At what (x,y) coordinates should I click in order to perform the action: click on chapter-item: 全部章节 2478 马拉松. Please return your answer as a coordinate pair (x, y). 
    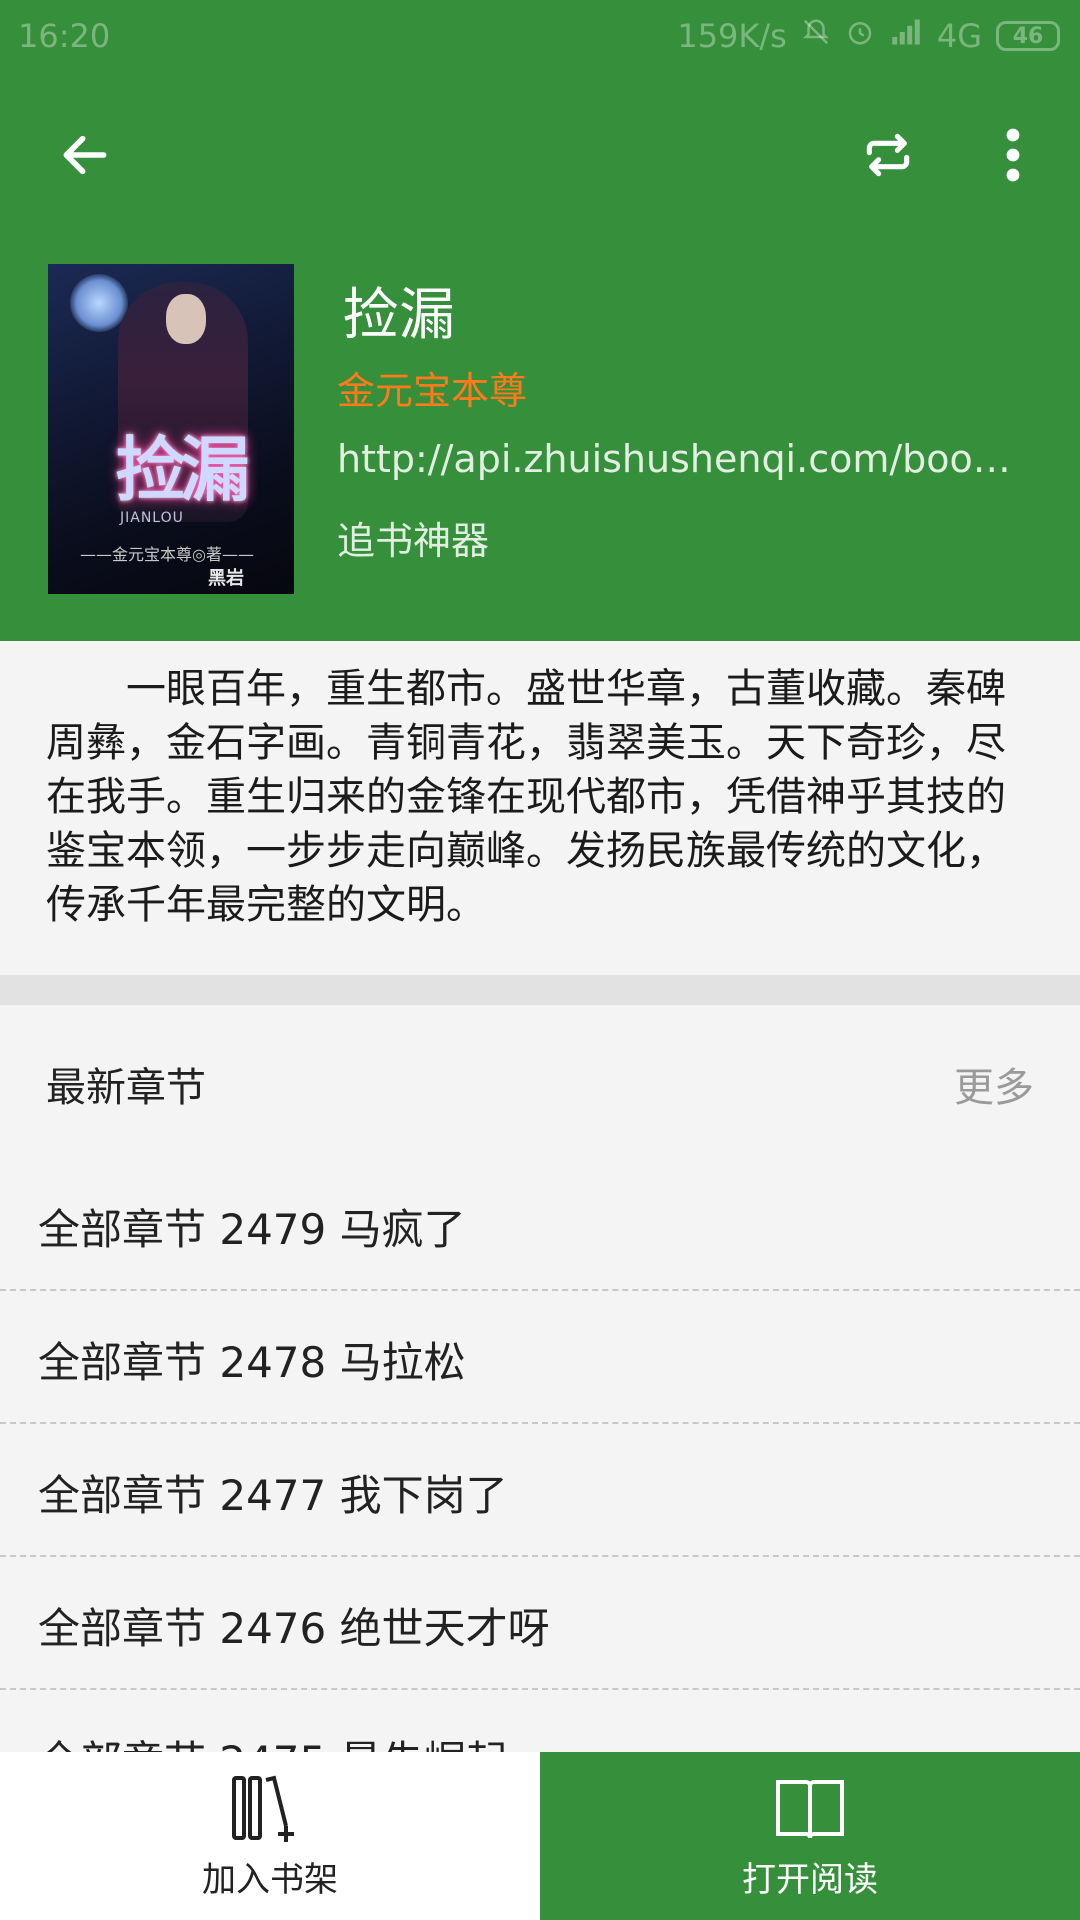
    Looking at the image, I should click on (540, 1357).